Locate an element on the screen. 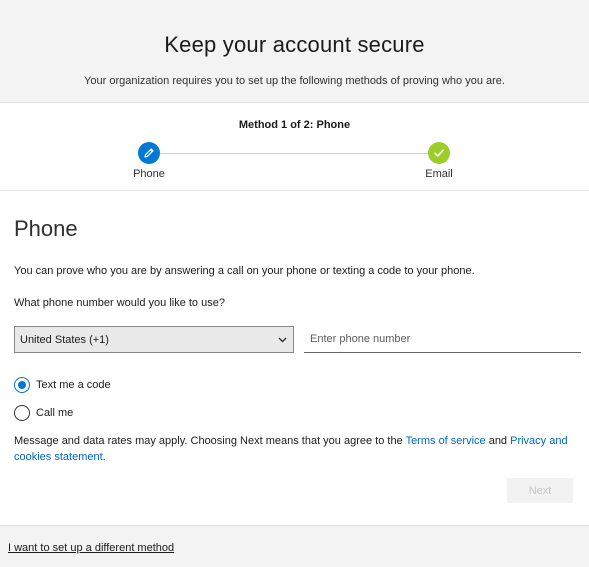 The image size is (589, 567). progress-track is located at coordinates (294, 153).